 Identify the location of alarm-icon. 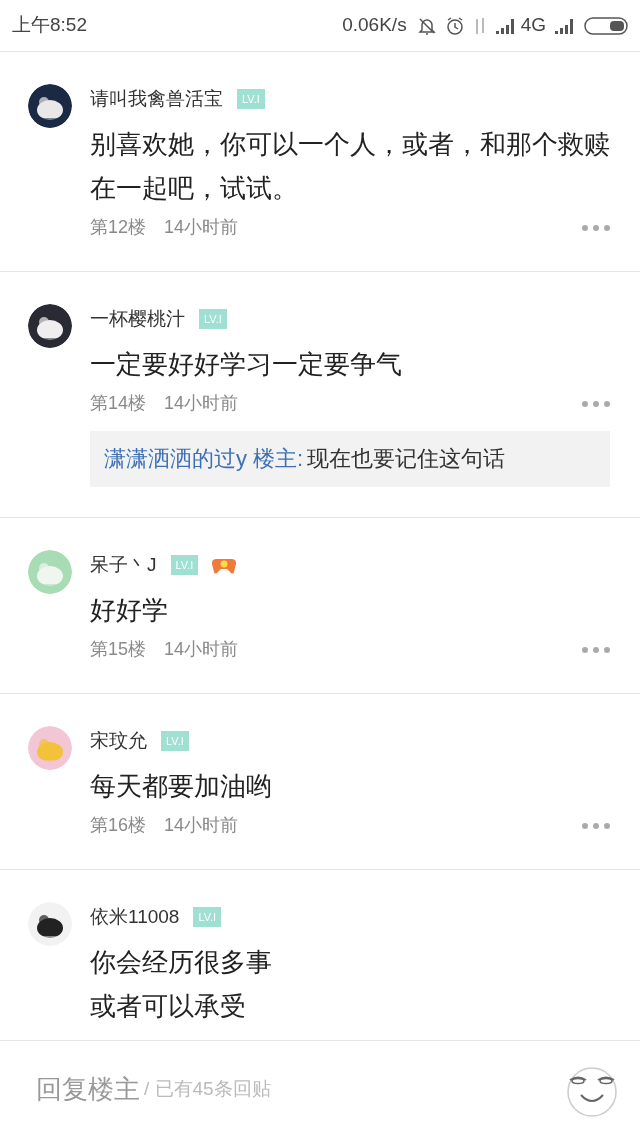
(454, 25).